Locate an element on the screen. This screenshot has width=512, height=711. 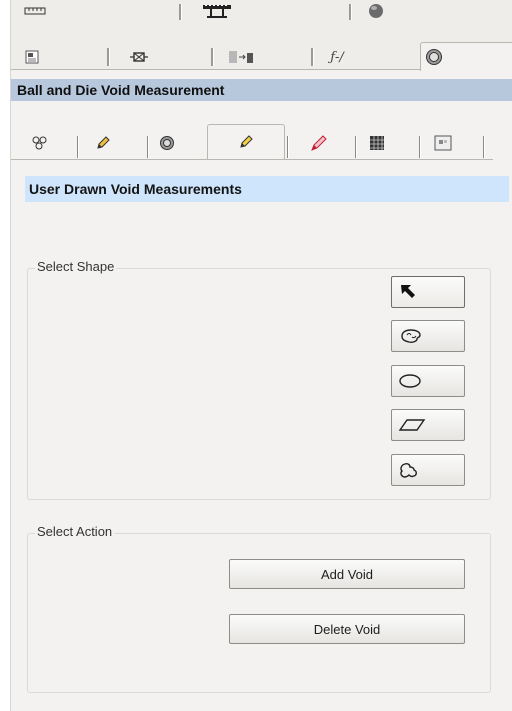
blob-shape-button is located at coordinates (428, 336).